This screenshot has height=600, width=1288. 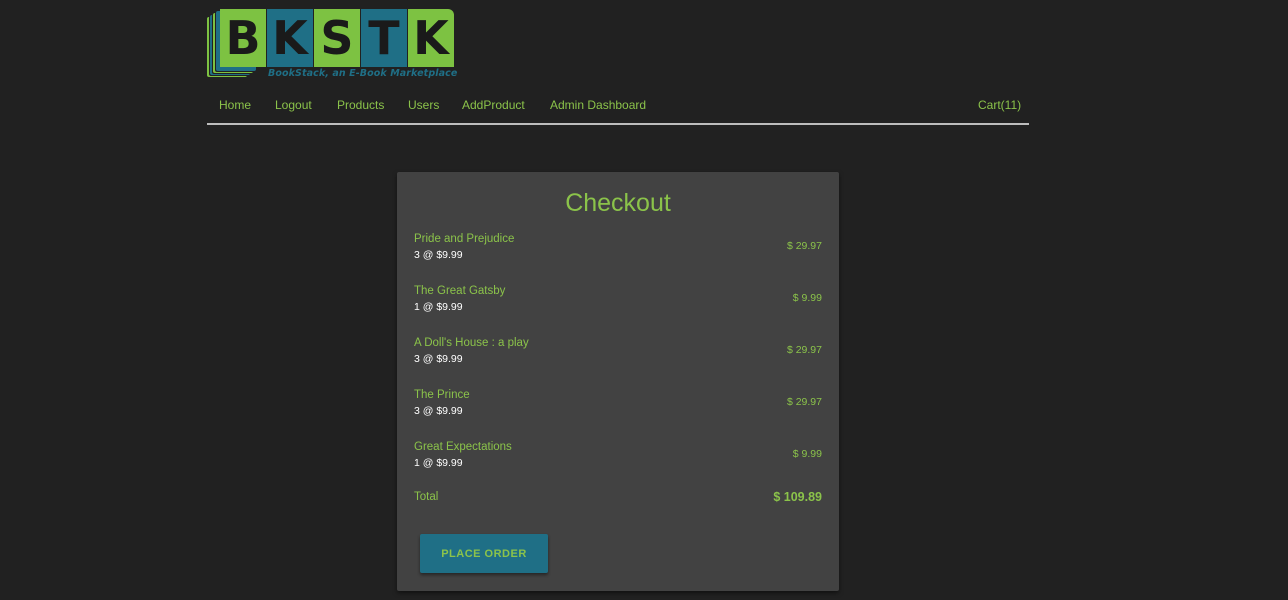 What do you see at coordinates (363, 73) in the screenshot?
I see `logo-tagline: BookStack, an E-Book Marketplace` at bounding box center [363, 73].